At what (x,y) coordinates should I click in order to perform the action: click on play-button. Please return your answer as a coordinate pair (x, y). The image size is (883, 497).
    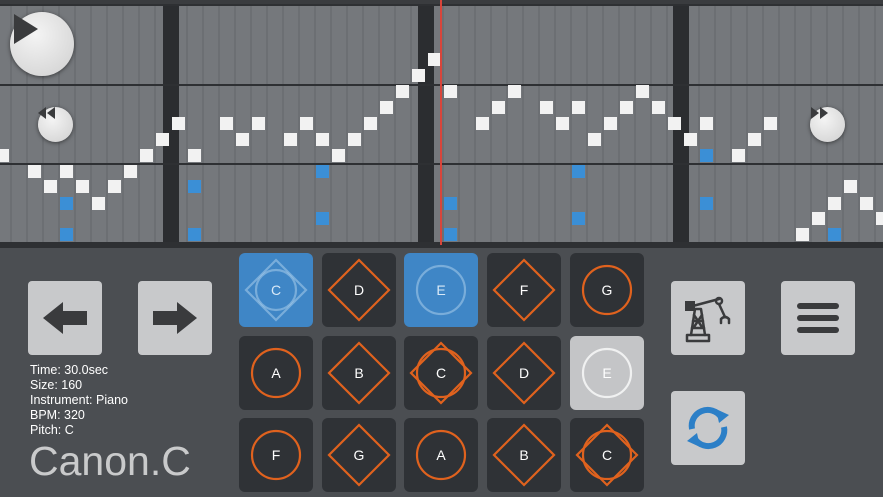
    Looking at the image, I should click on (42, 44).